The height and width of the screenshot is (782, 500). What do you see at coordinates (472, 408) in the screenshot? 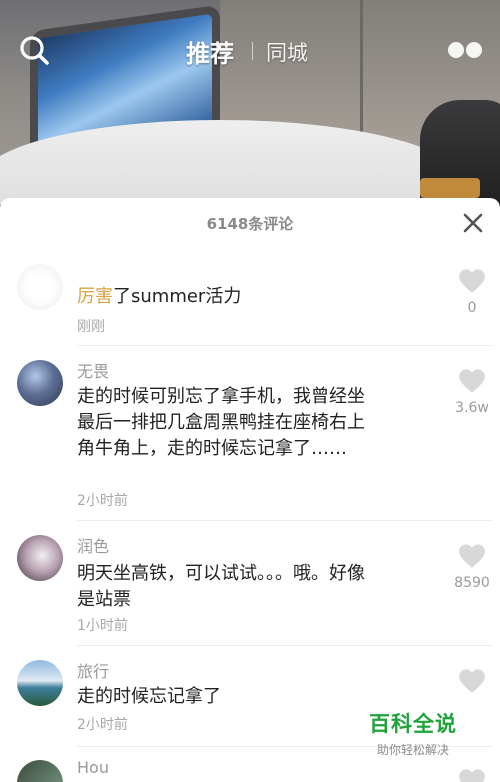
I see `like-count: 3.6w` at bounding box center [472, 408].